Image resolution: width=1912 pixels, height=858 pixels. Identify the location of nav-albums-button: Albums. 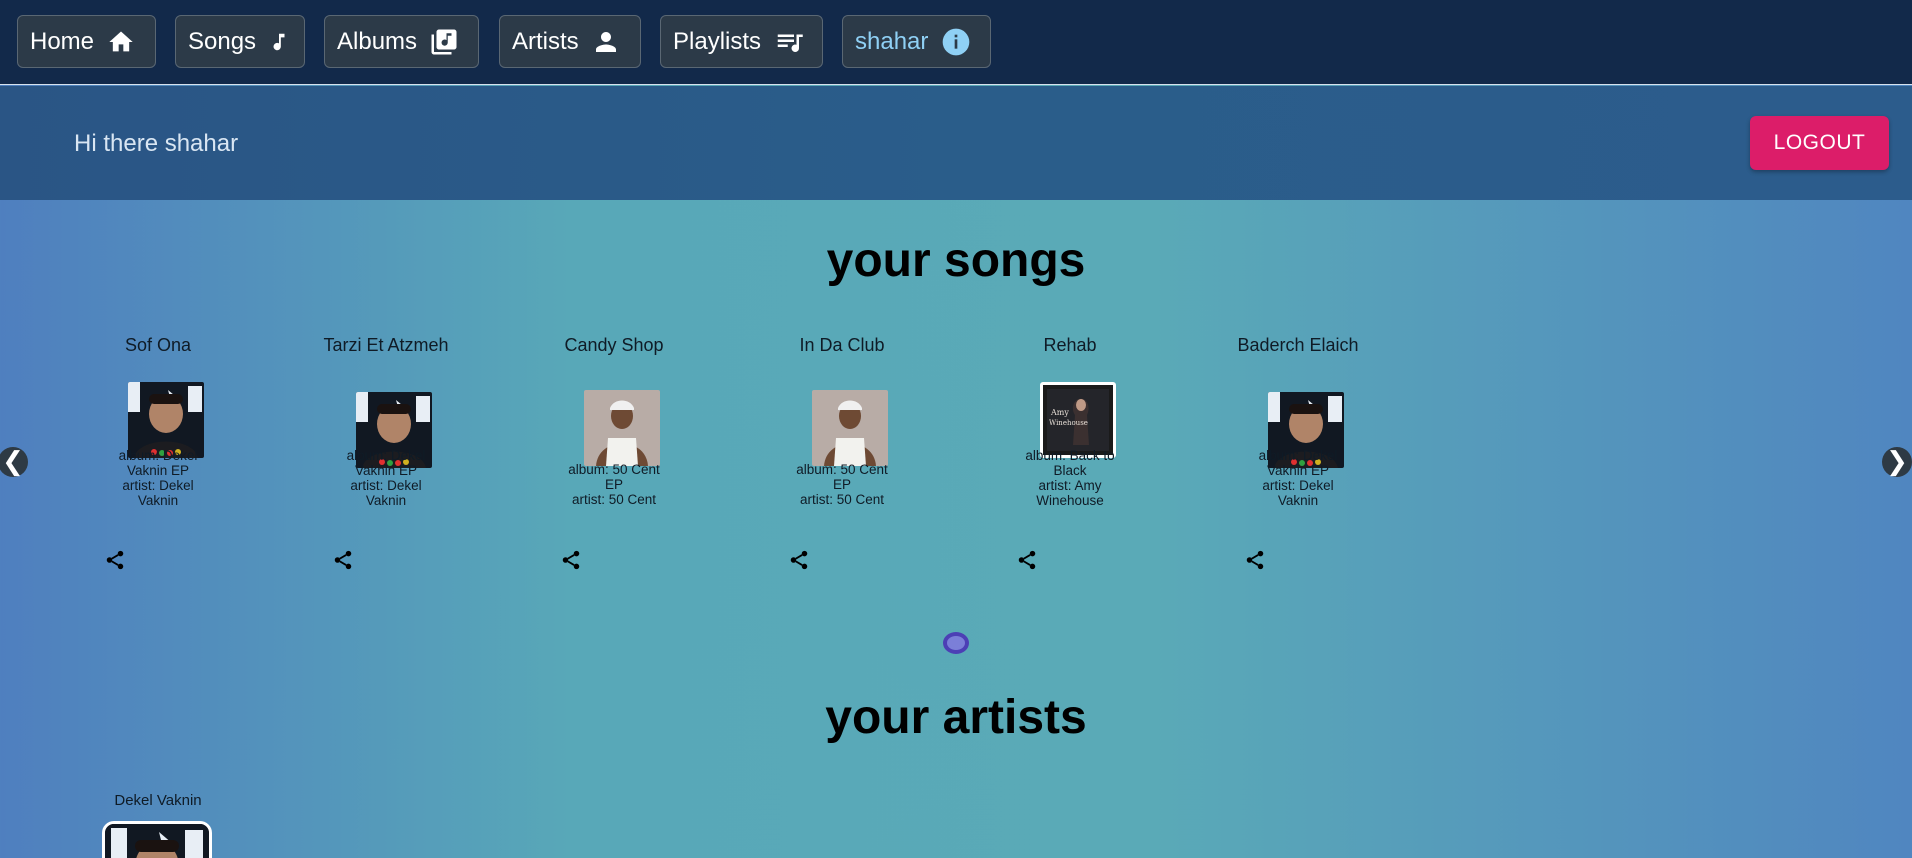
(401, 41).